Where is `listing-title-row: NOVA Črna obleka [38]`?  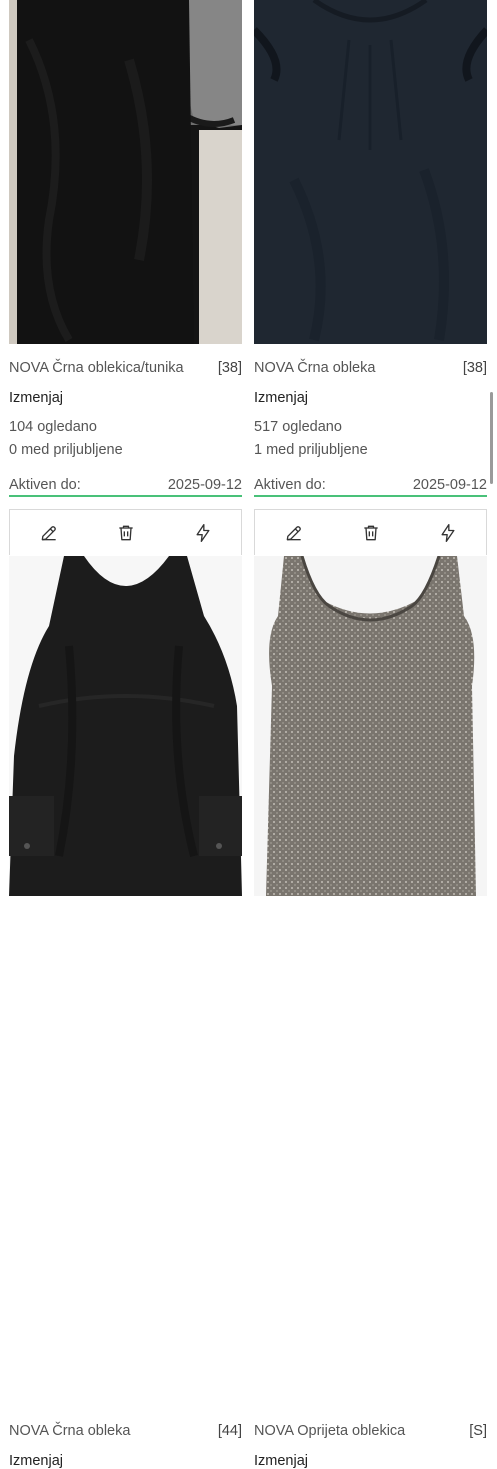
listing-title-row: NOVA Črna obleka [38] is located at coordinates (370, 368).